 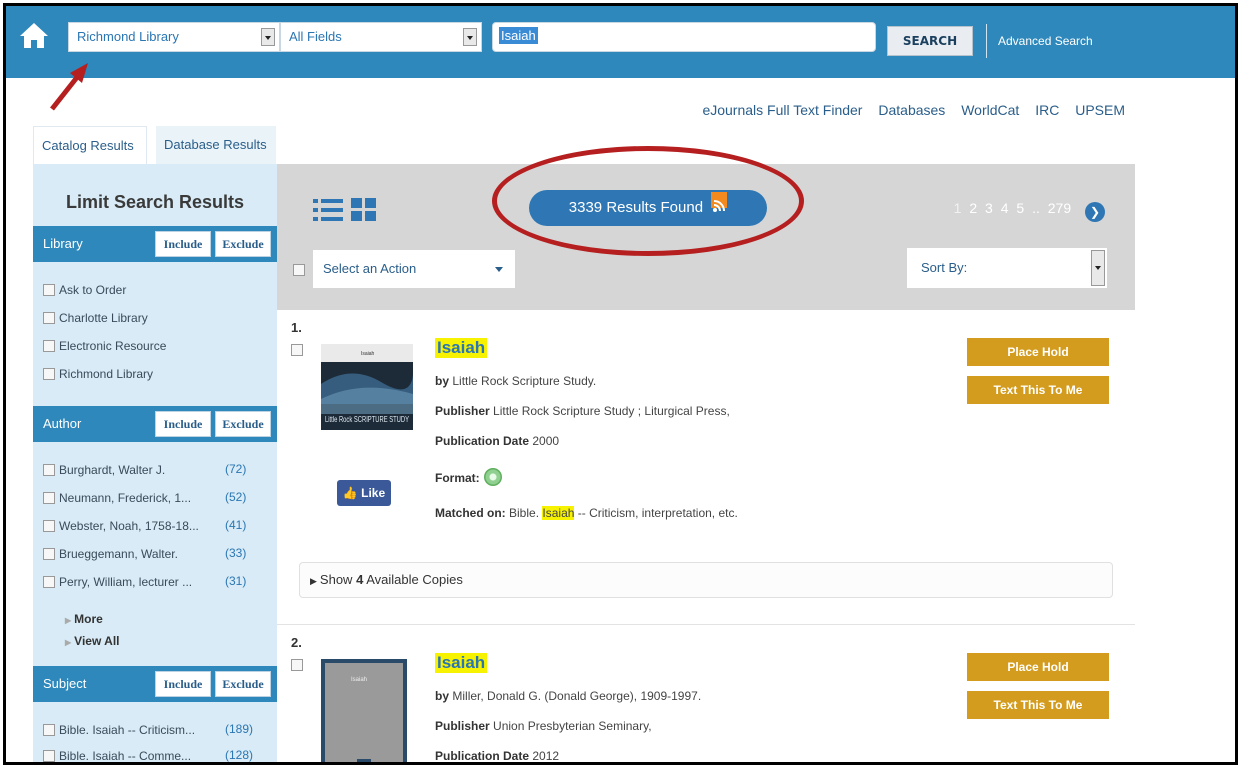 I want to click on sidebar-title: Limit Search Results, so click(x=155, y=202).